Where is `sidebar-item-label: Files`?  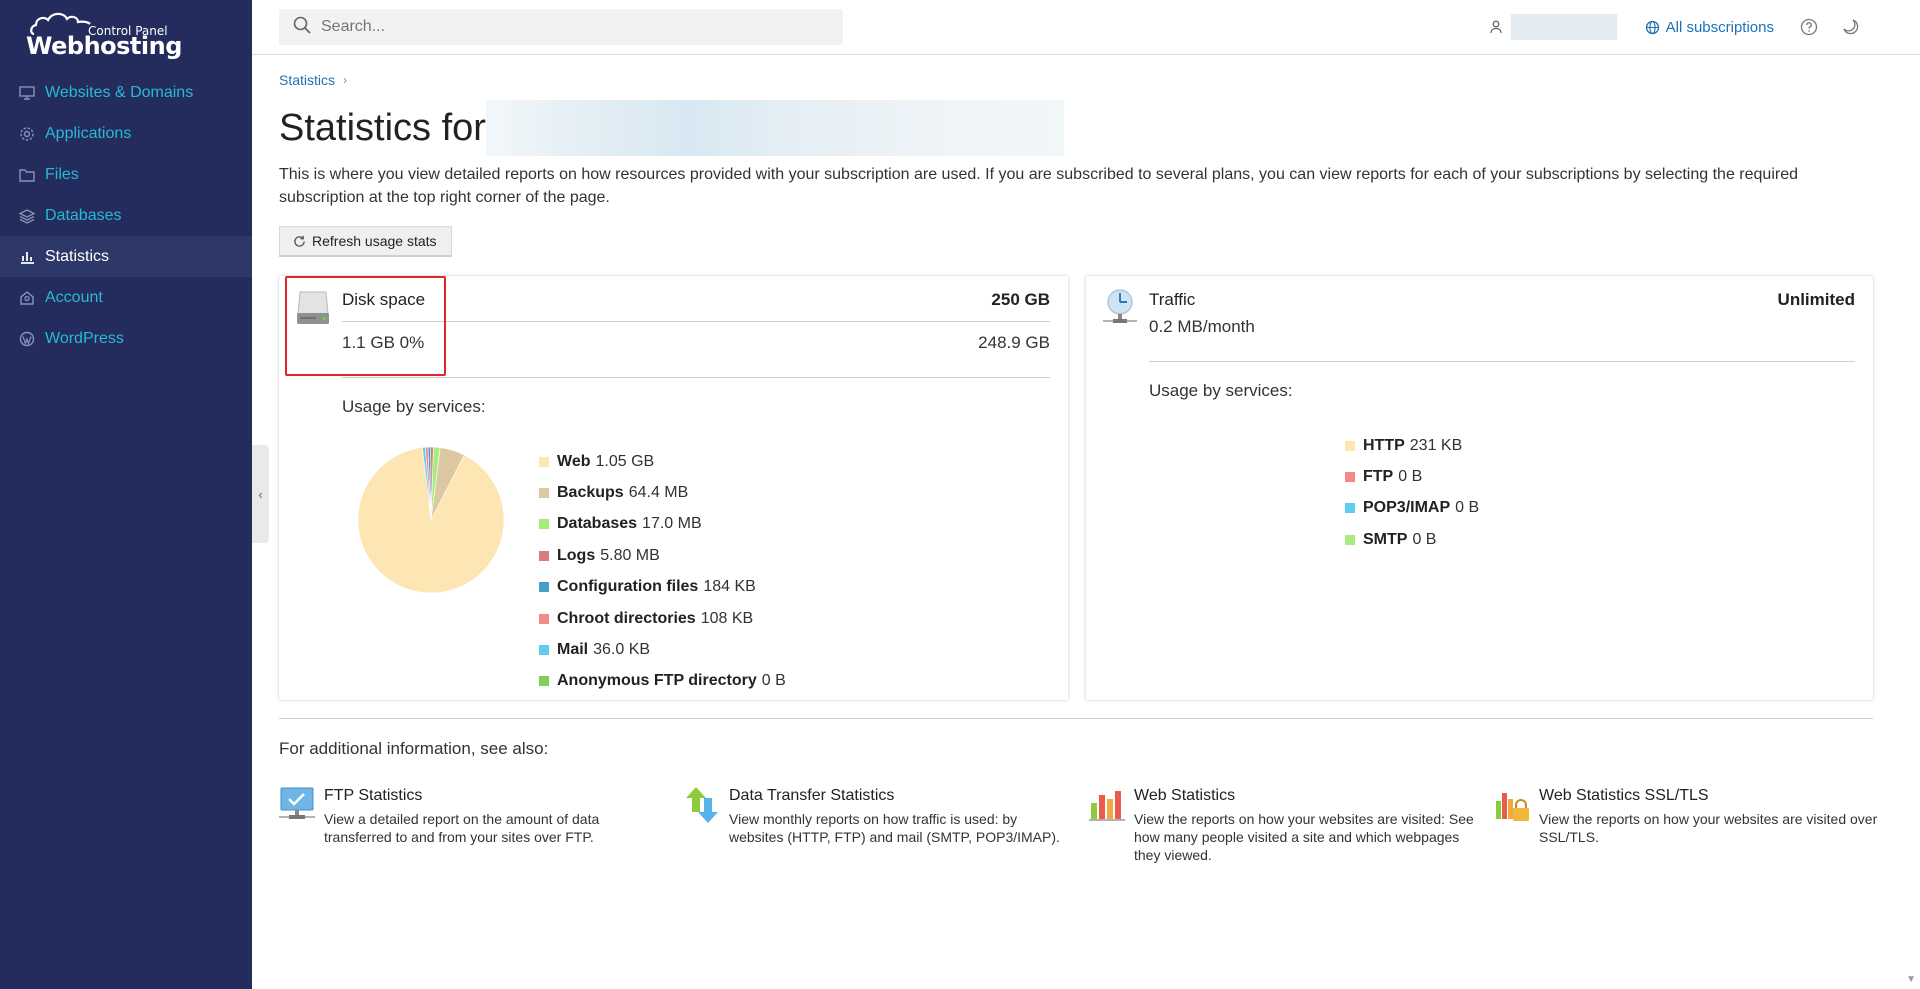 sidebar-item-label: Files is located at coordinates (62, 174).